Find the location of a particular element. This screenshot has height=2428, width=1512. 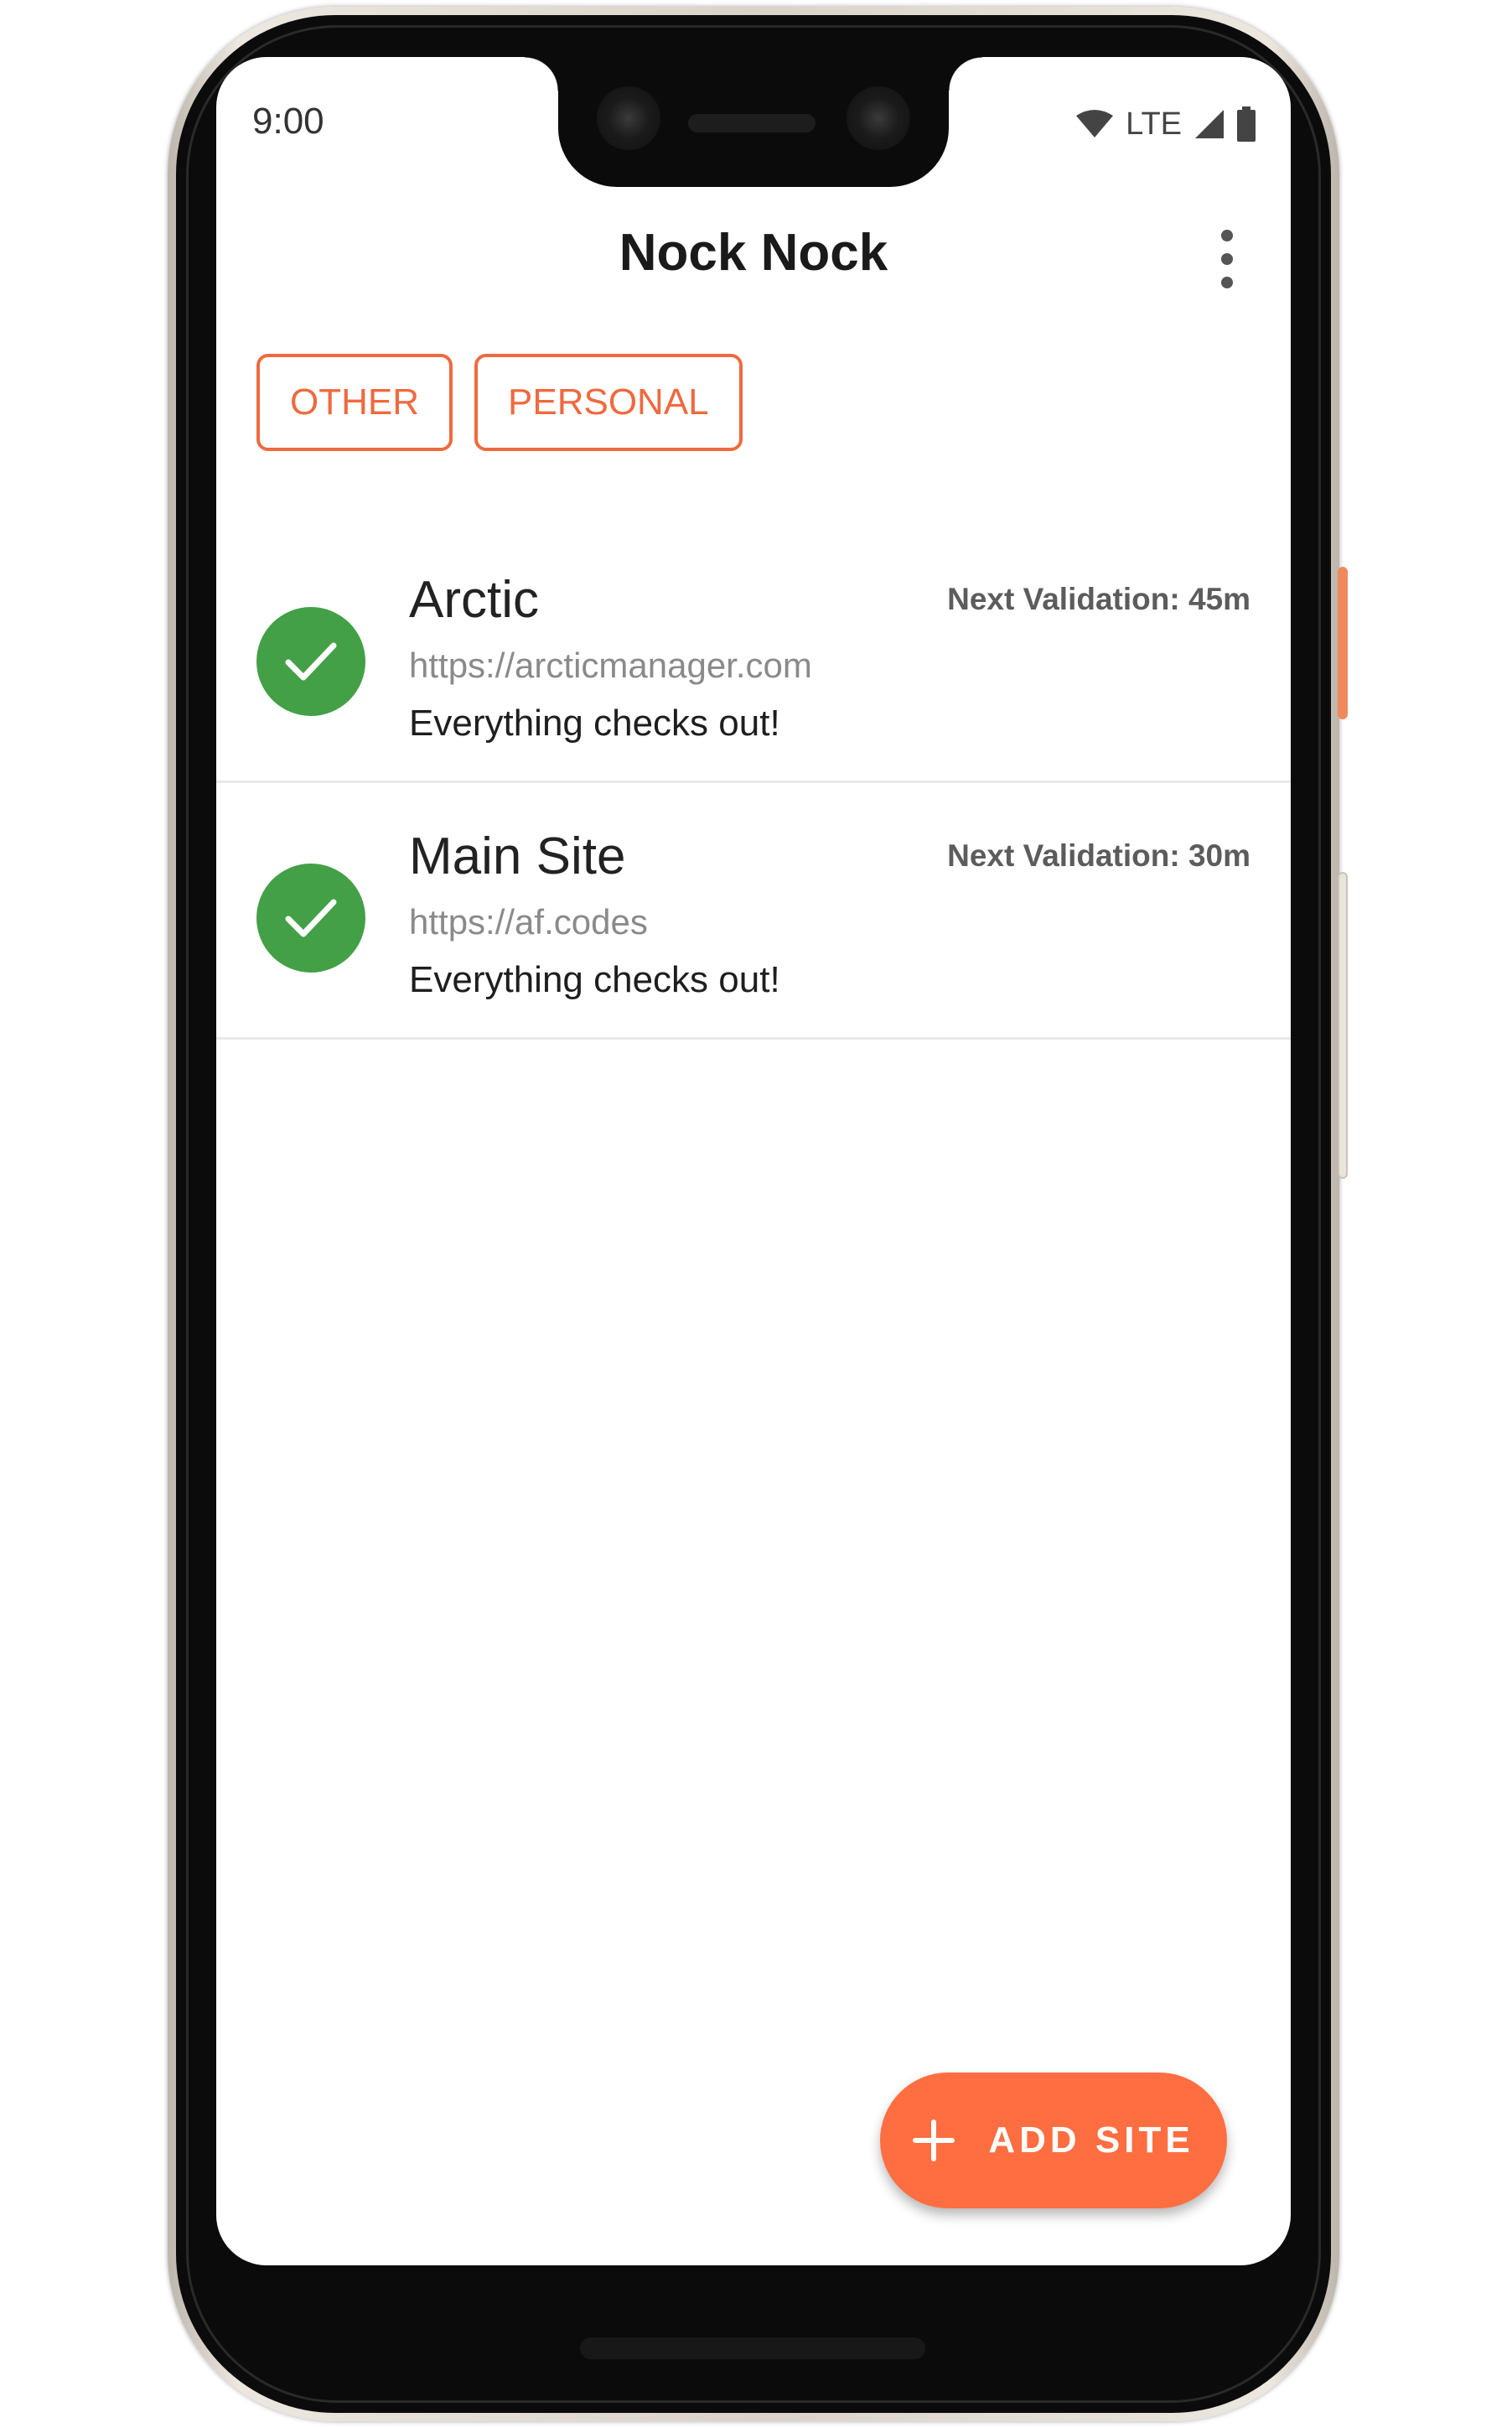

earpiece-speaker is located at coordinates (752, 123).